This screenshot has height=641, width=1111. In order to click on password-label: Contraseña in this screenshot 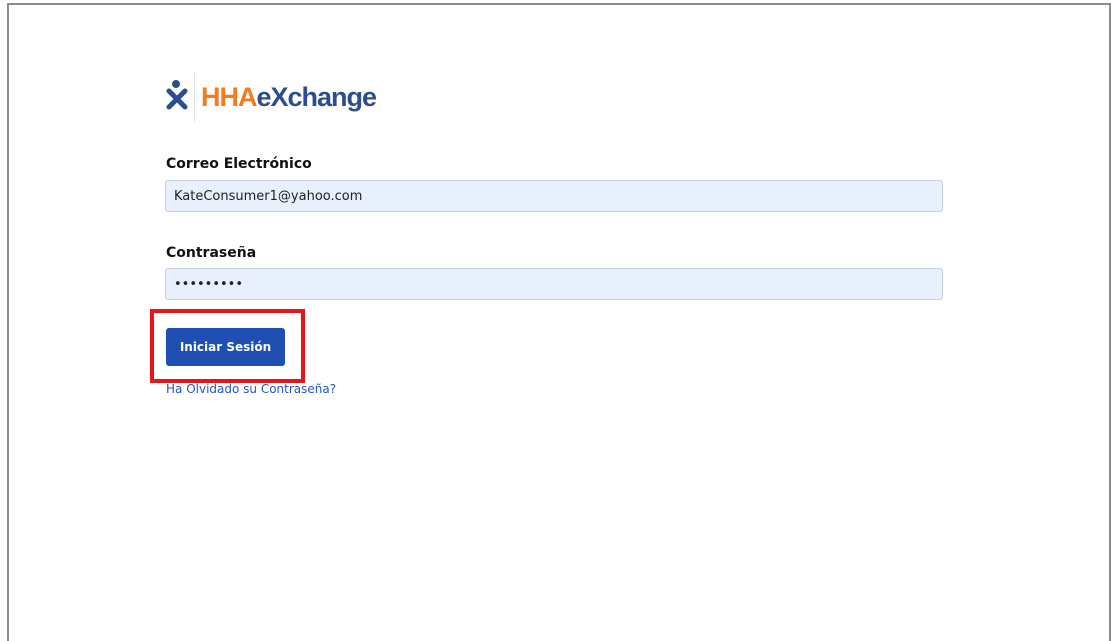, I will do `click(211, 253)`.